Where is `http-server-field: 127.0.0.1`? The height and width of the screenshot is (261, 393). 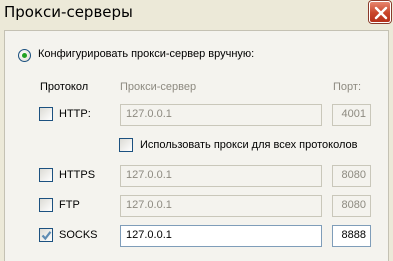 http-server-field: 127.0.0.1 is located at coordinates (221, 115).